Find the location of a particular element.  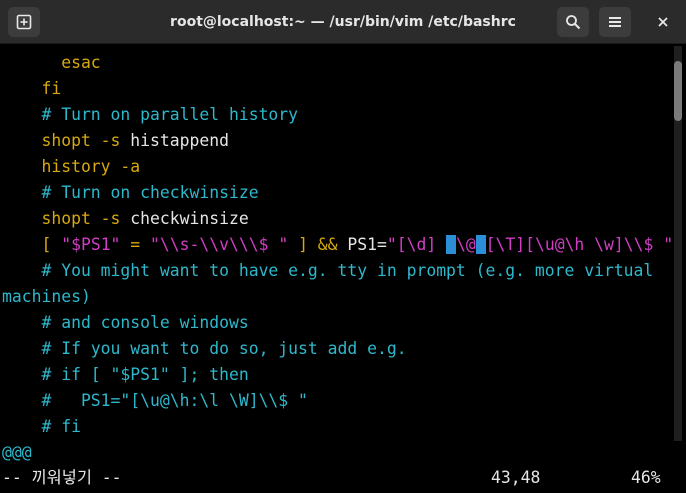

editor-line: # If you want to do so, just add e.g. is located at coordinates (204, 349).